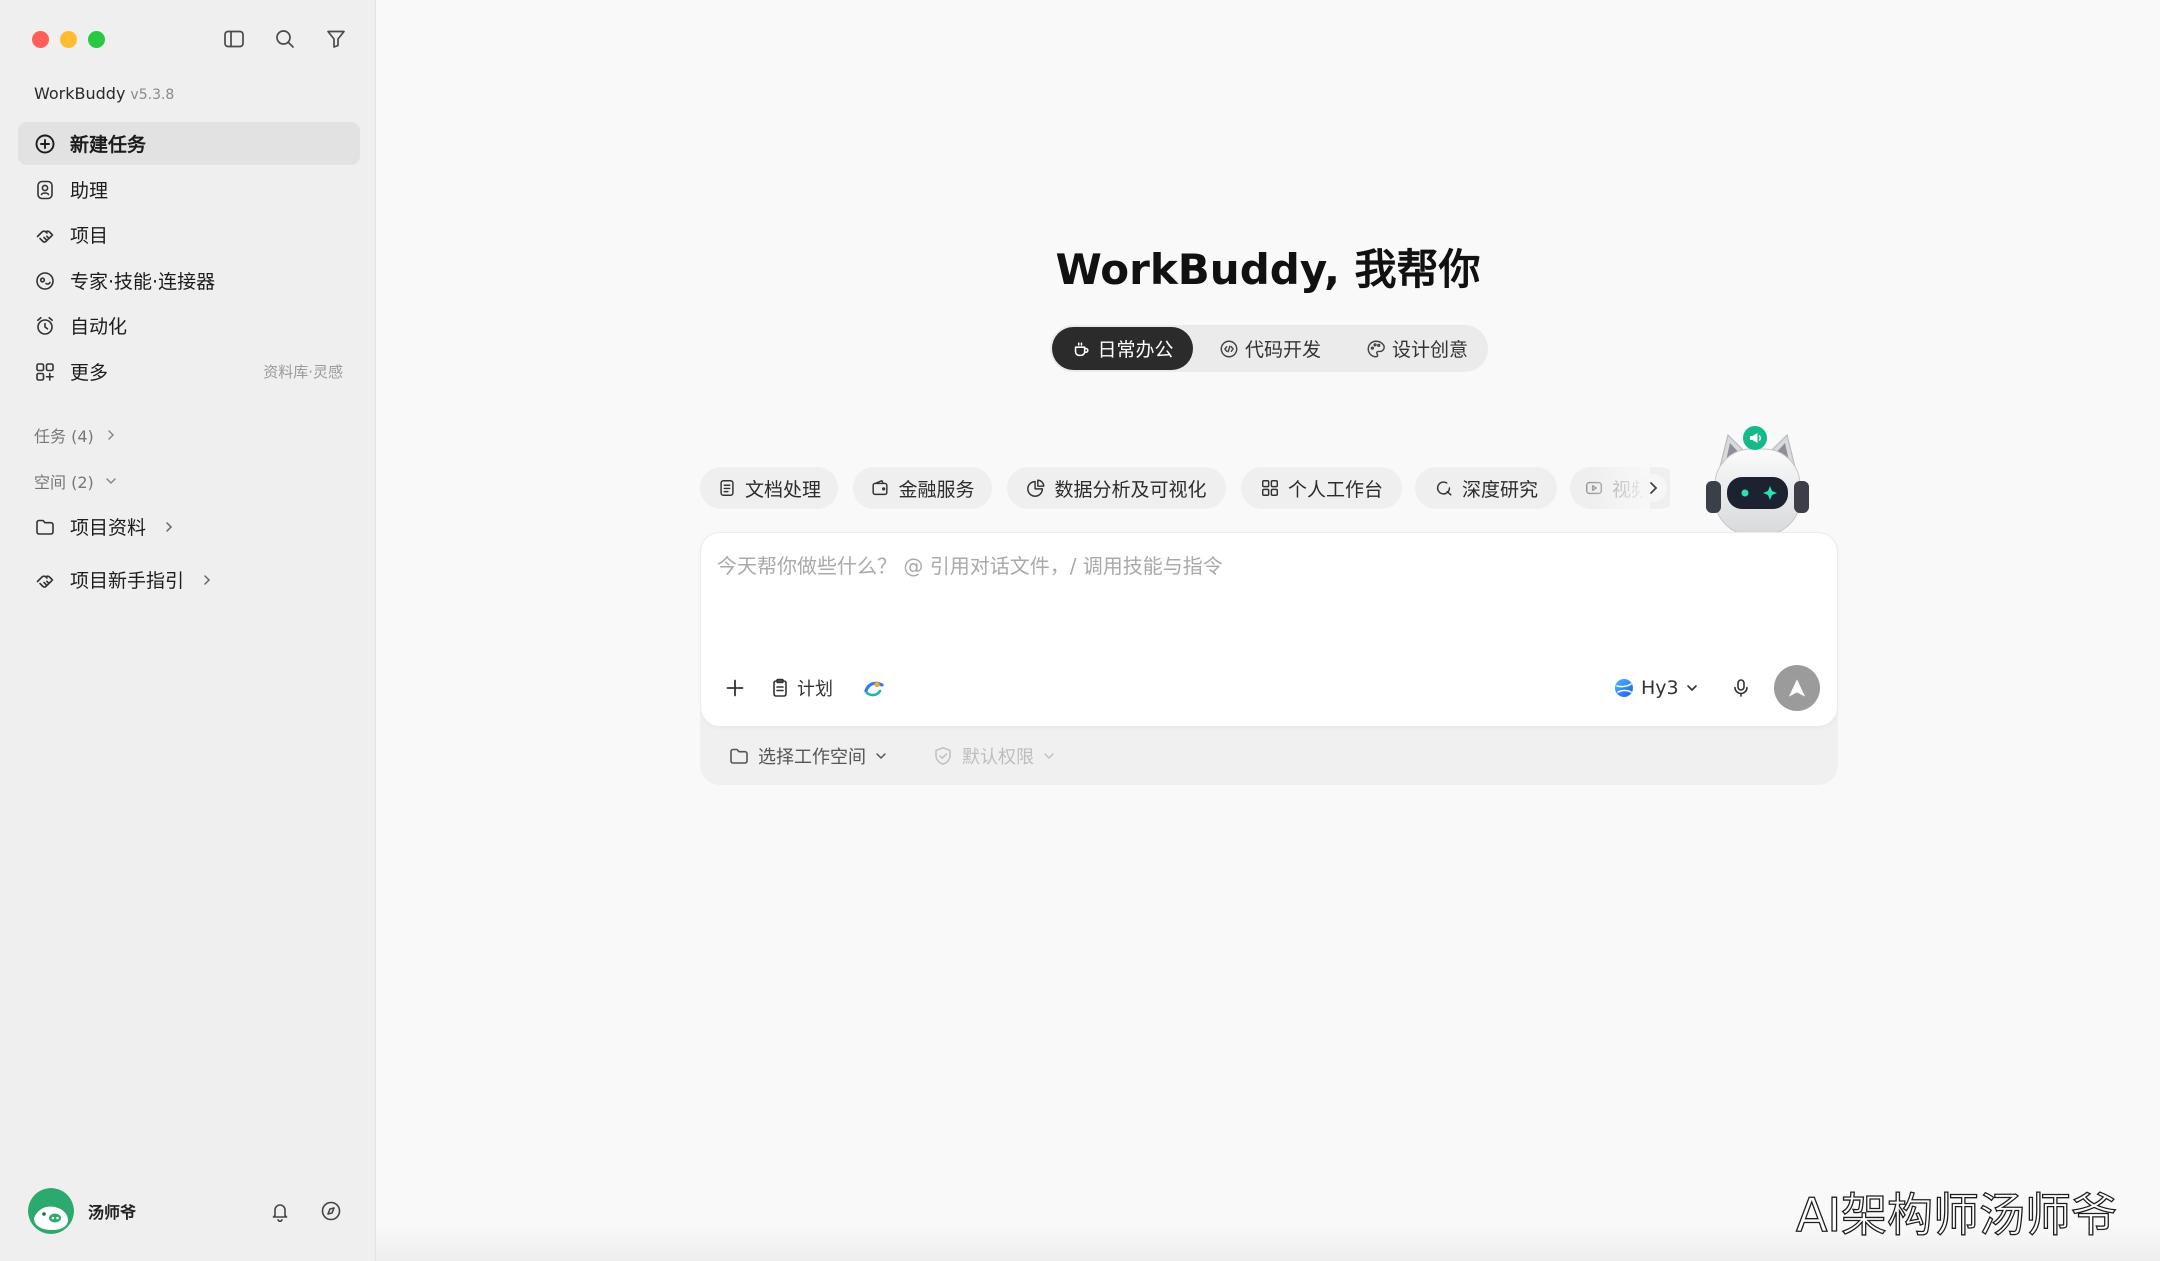  I want to click on workspace-selector: 选择工作空间, so click(808, 756).